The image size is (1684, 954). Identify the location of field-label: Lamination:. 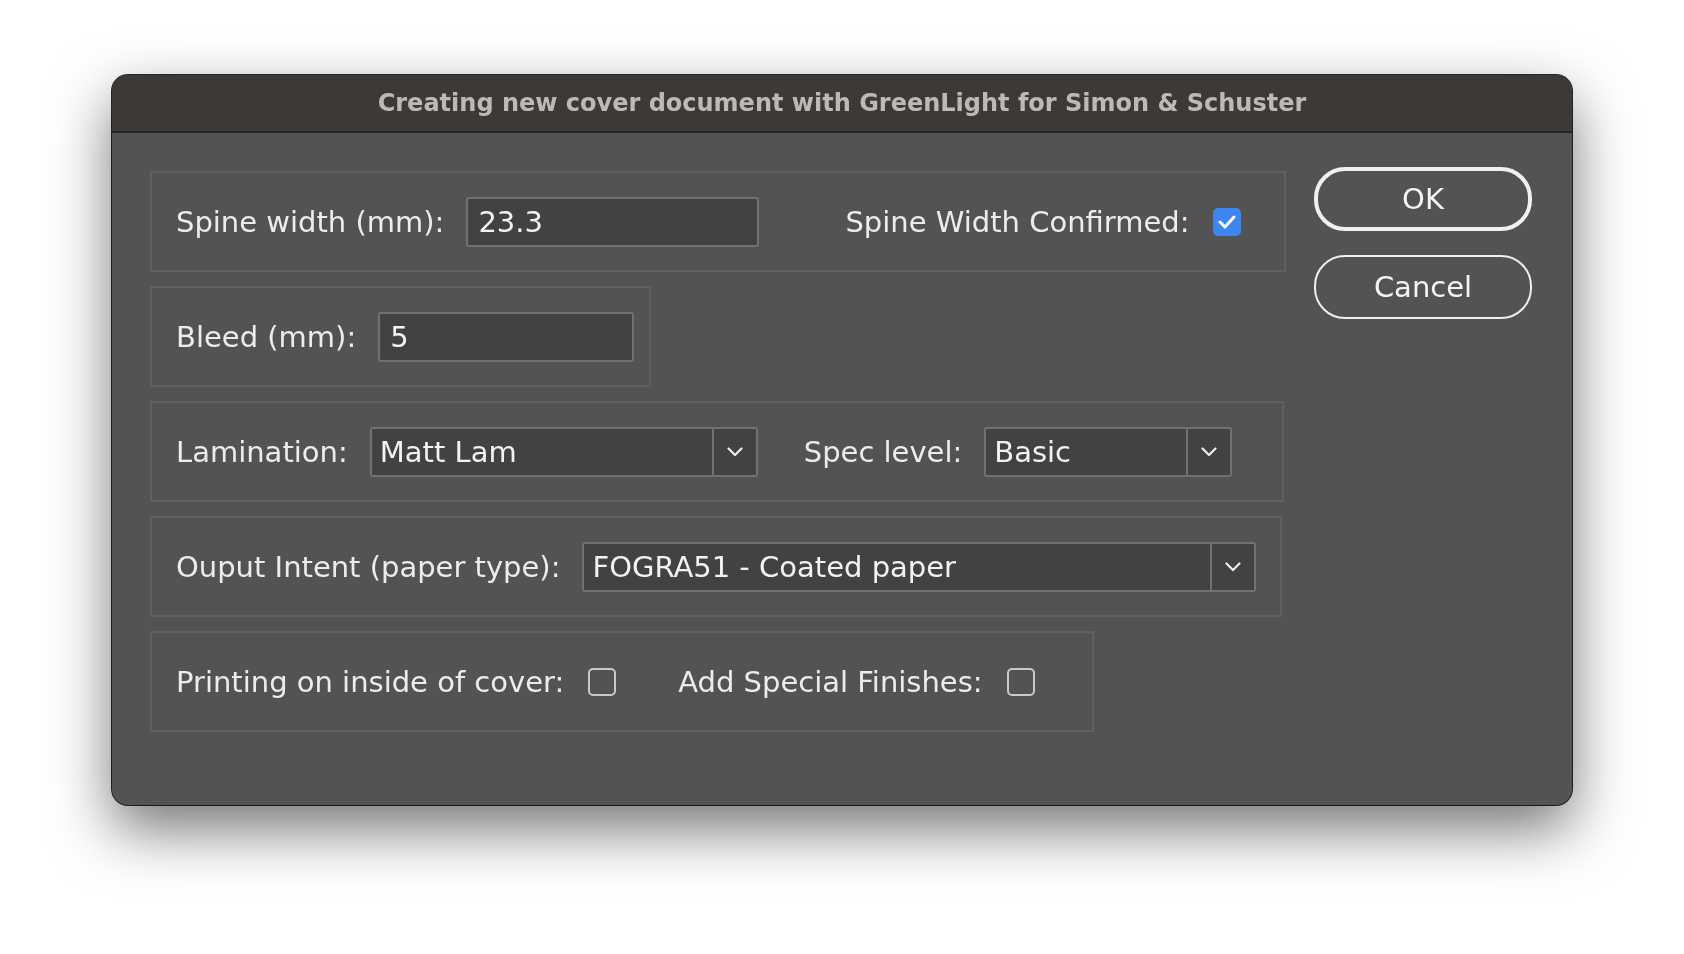
(262, 451).